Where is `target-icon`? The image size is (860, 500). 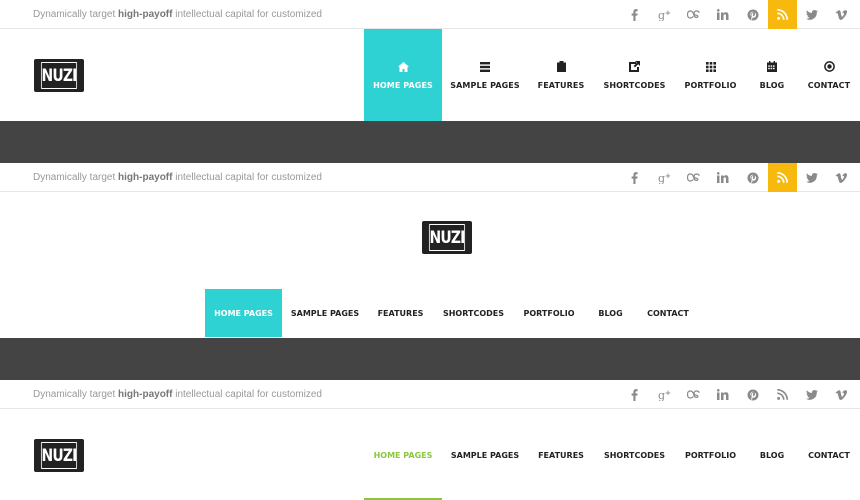 target-icon is located at coordinates (829, 66).